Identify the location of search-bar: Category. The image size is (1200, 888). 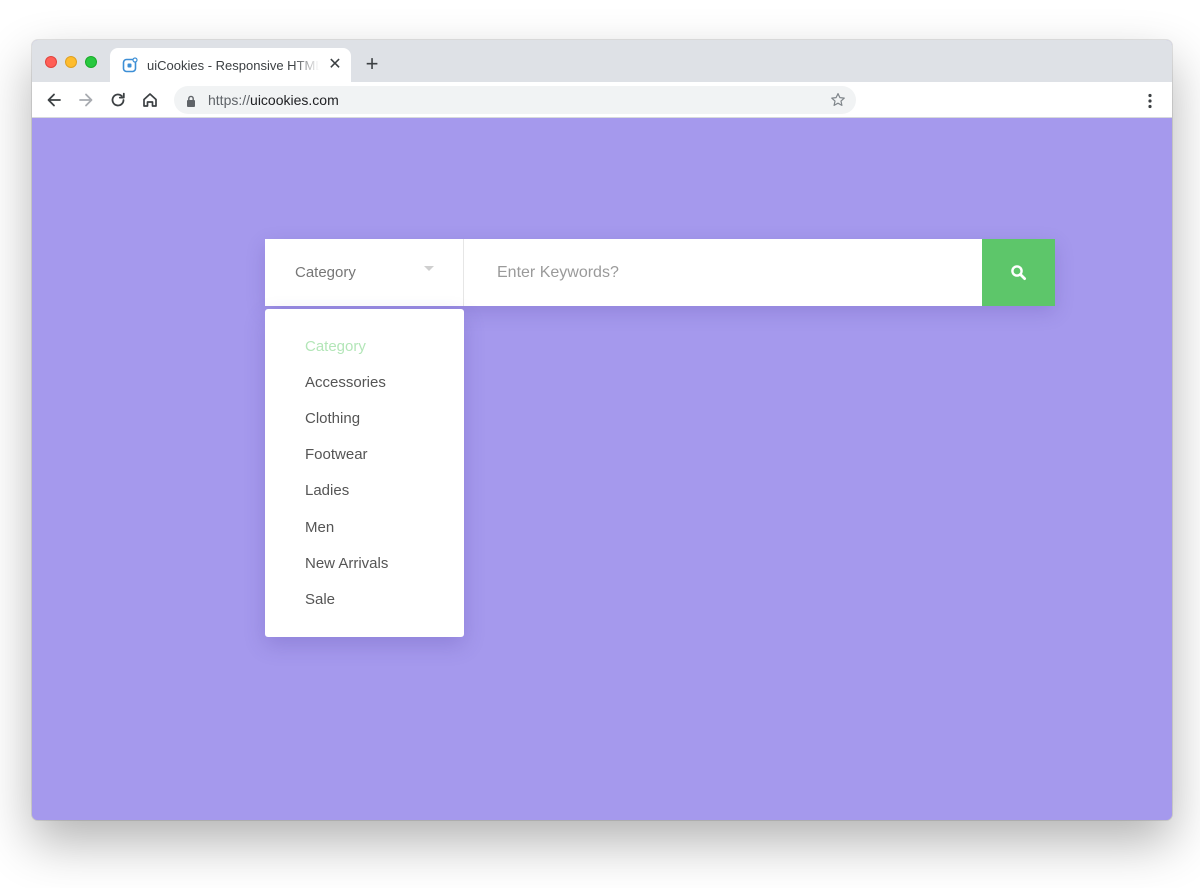
(660, 272).